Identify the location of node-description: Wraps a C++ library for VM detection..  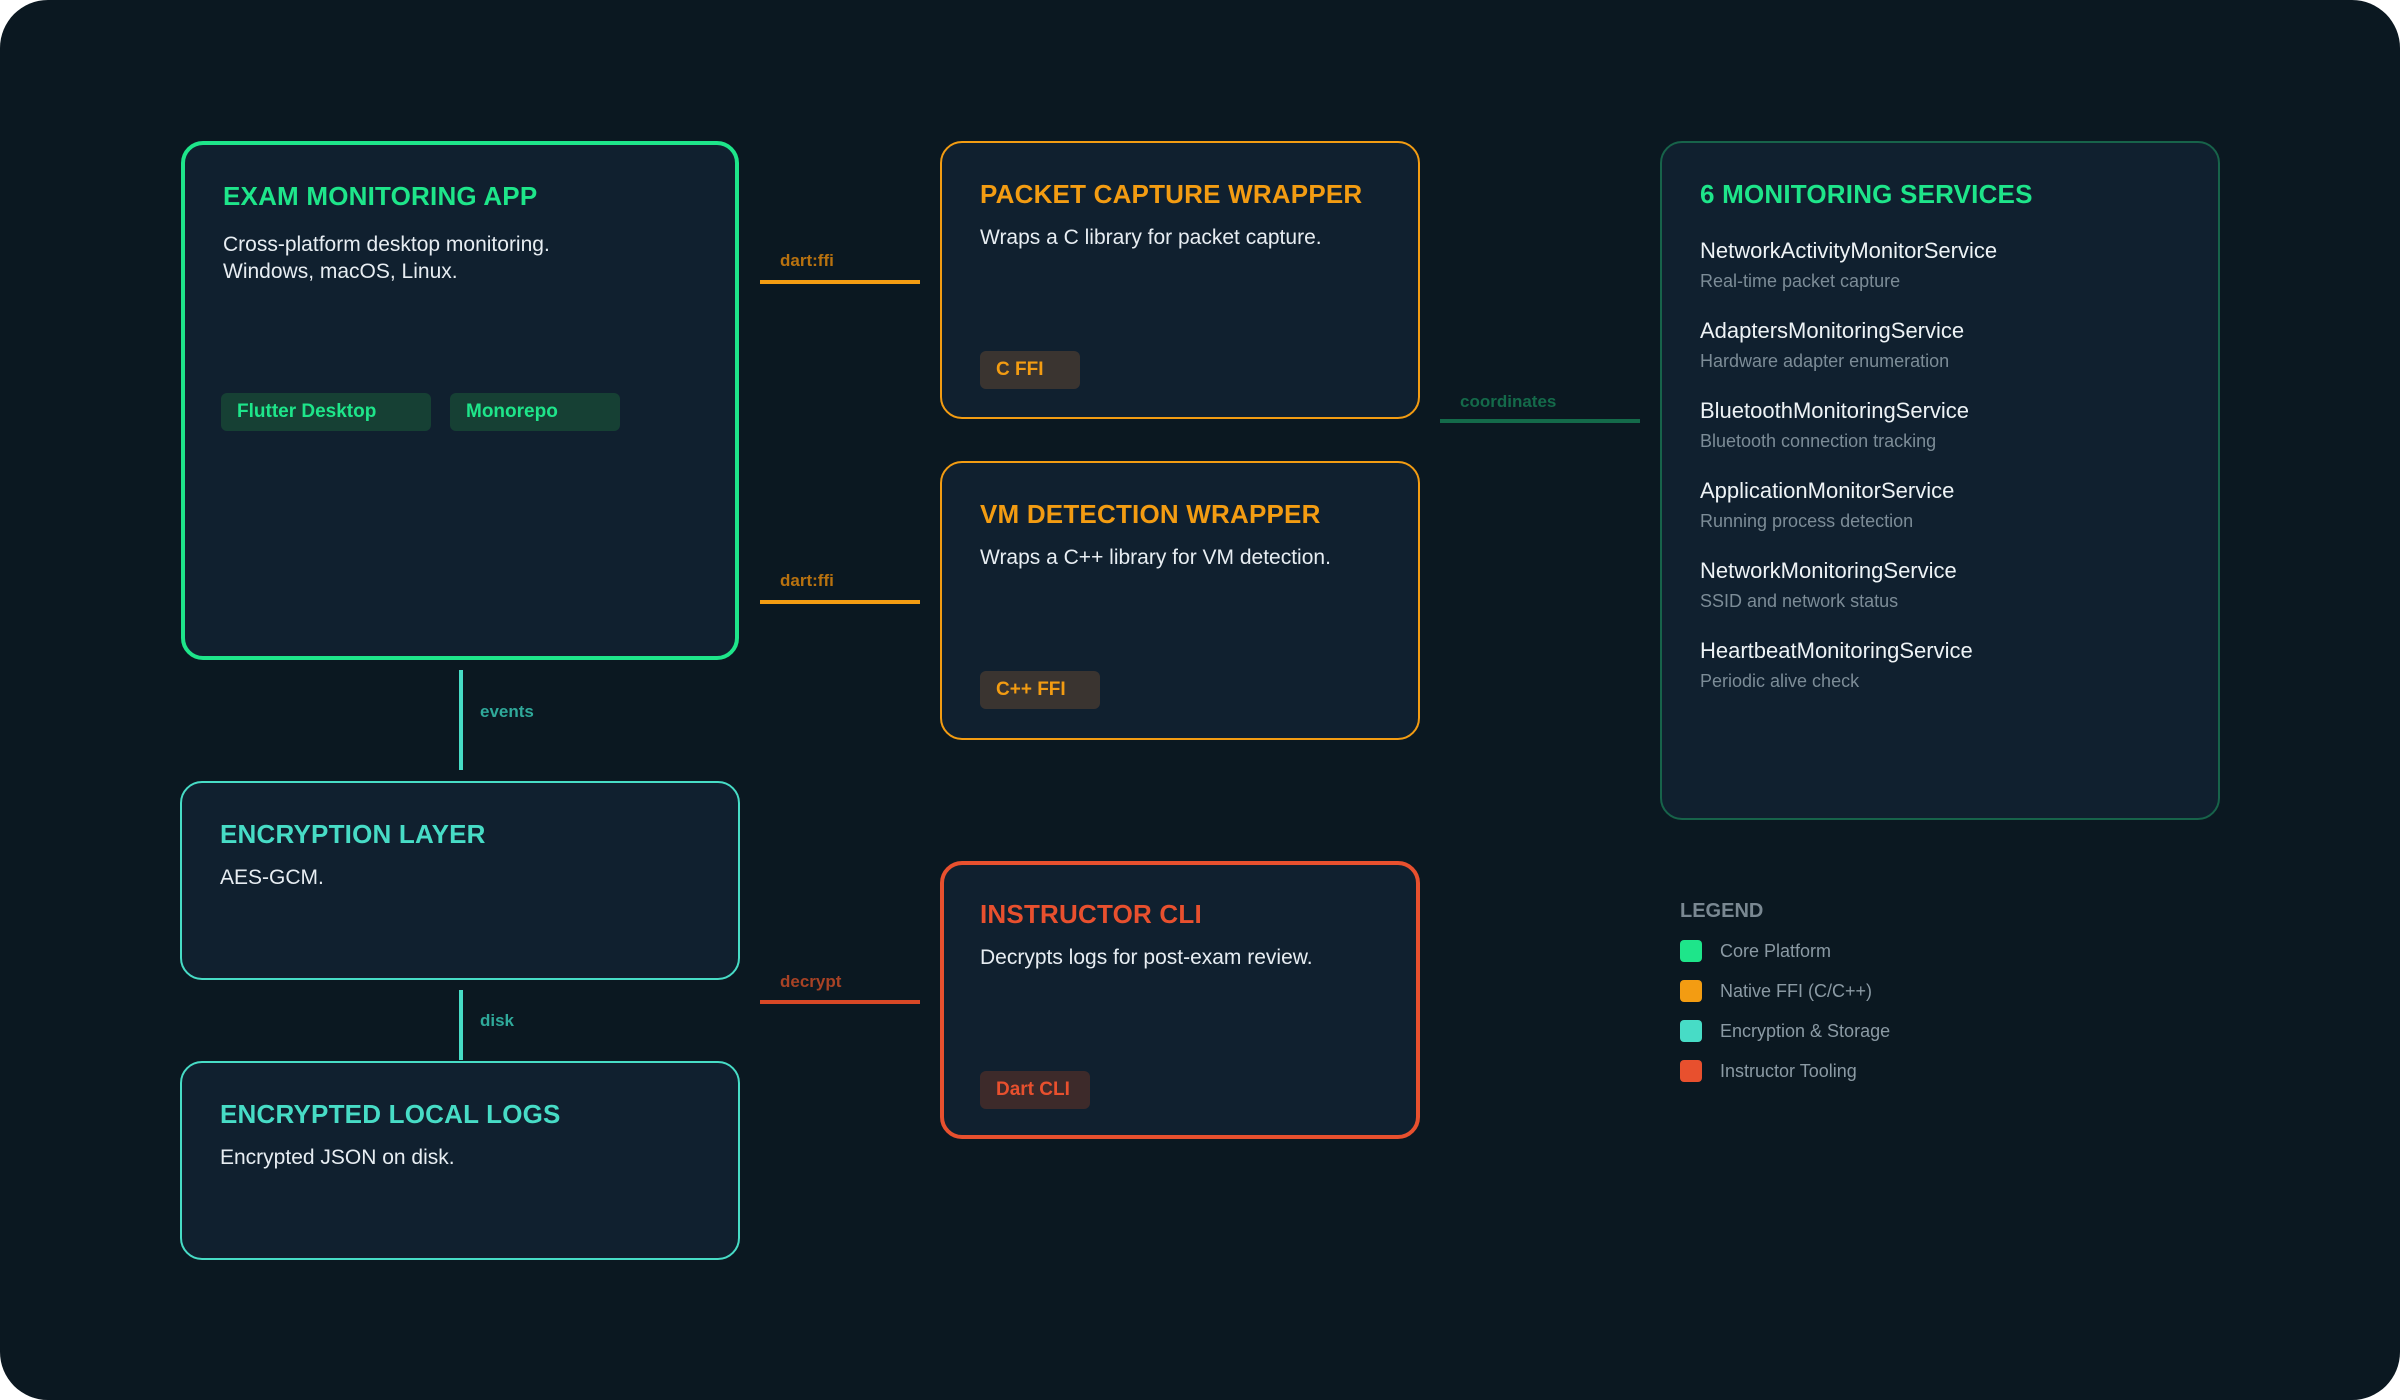
(1155, 557).